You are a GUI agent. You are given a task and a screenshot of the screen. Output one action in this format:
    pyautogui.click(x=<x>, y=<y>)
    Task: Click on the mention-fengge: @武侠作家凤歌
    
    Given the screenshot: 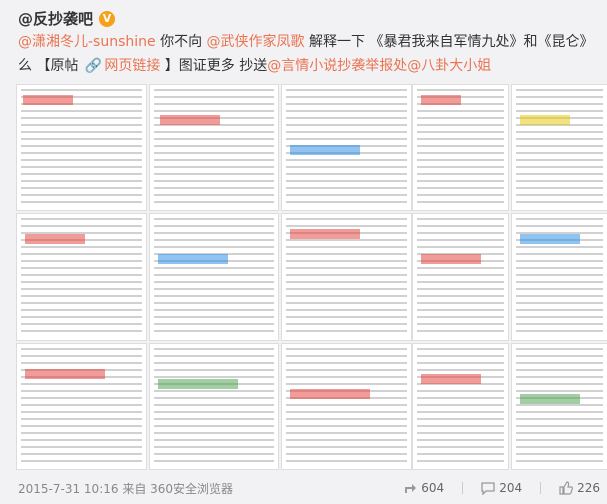 What is the action you would take?
    pyautogui.click(x=256, y=42)
    